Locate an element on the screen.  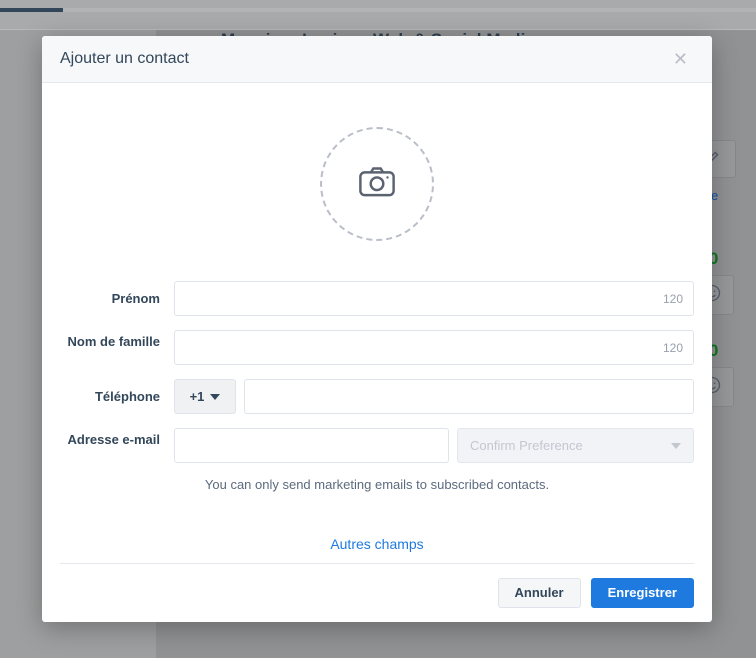
last-name-row: Nom de famille 120 is located at coordinates (377, 347).